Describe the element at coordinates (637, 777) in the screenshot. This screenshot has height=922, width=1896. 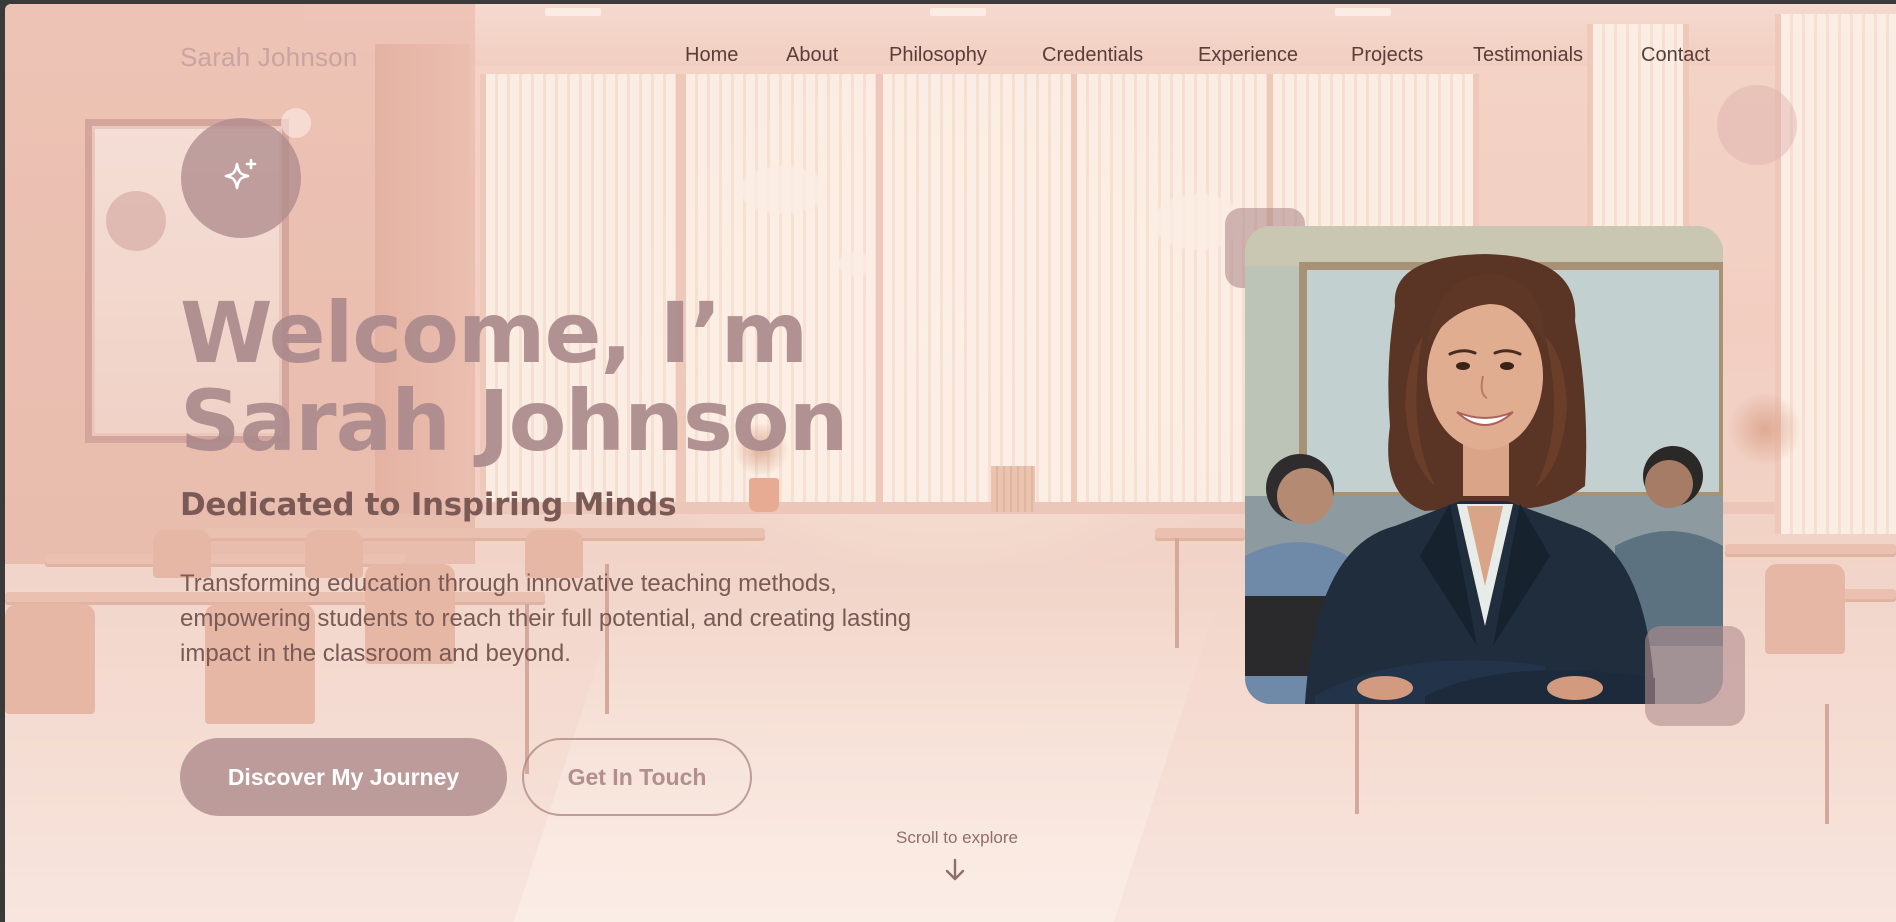
I see `get-in-touch-button: Get In Touch` at that location.